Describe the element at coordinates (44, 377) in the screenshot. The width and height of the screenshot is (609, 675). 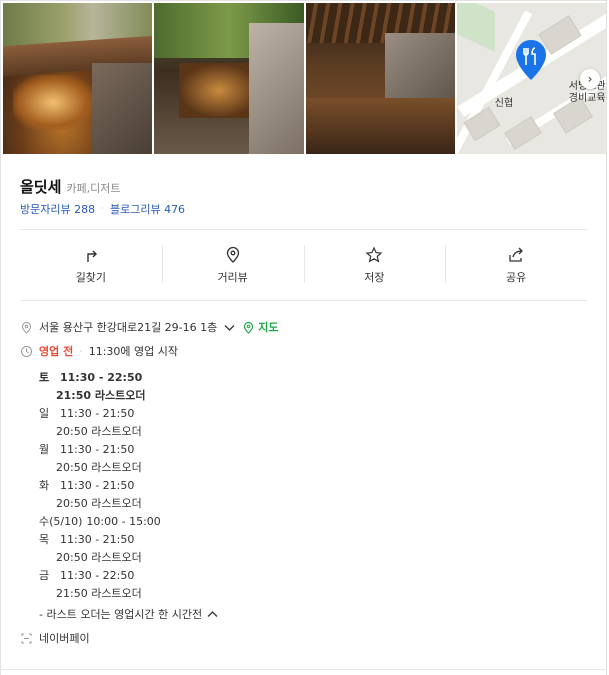
I see `hours-day: 토` at that location.